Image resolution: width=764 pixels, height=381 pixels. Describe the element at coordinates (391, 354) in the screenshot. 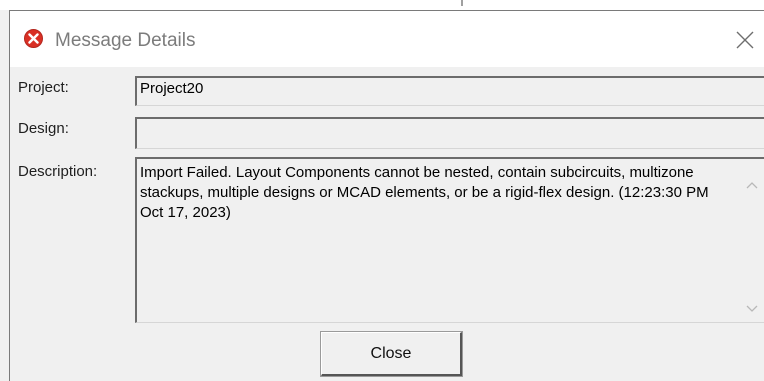

I see `close-button: Close` at that location.